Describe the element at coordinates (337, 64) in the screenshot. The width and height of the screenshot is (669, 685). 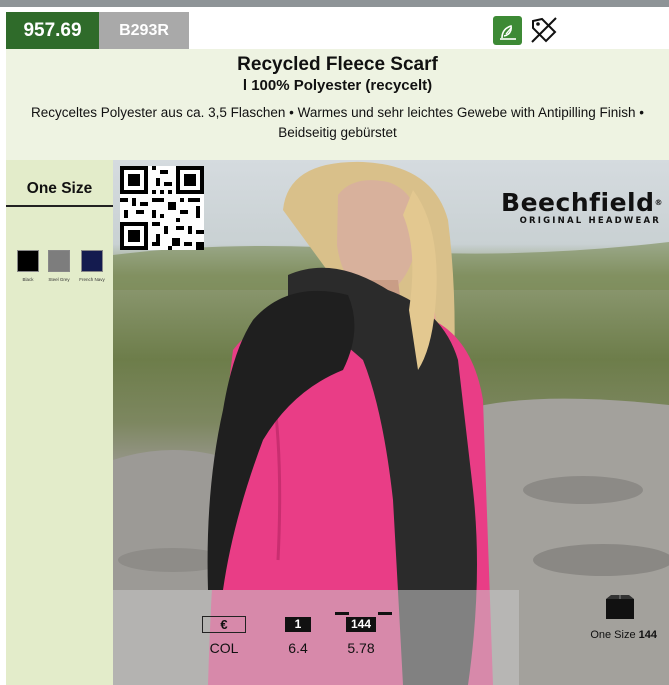
I see `product-title: Recycled Fleece Scarf` at that location.